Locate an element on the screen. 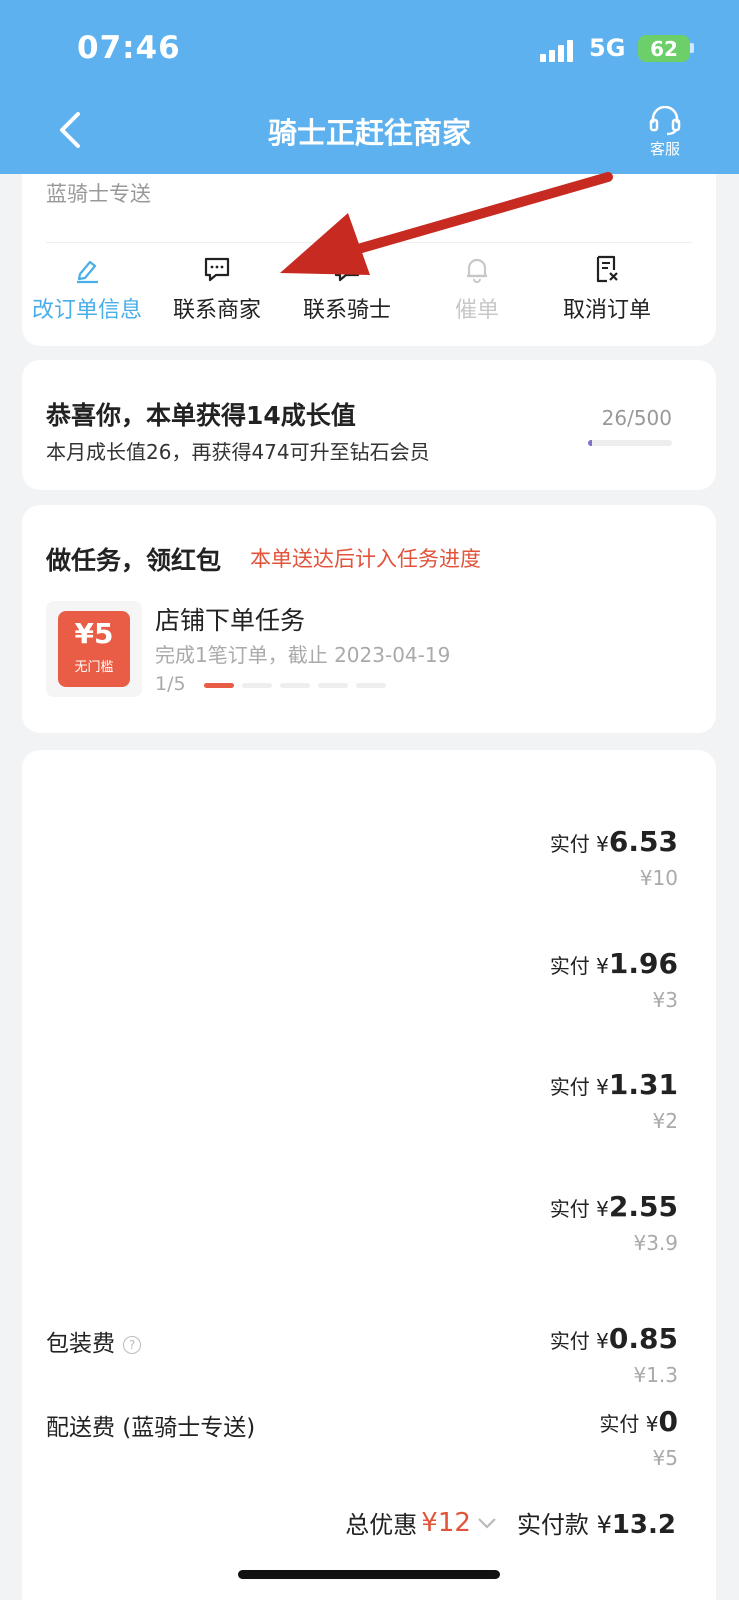 The image size is (739, 1600). item-pay: 实付 ¥6.53 is located at coordinates (614, 841).